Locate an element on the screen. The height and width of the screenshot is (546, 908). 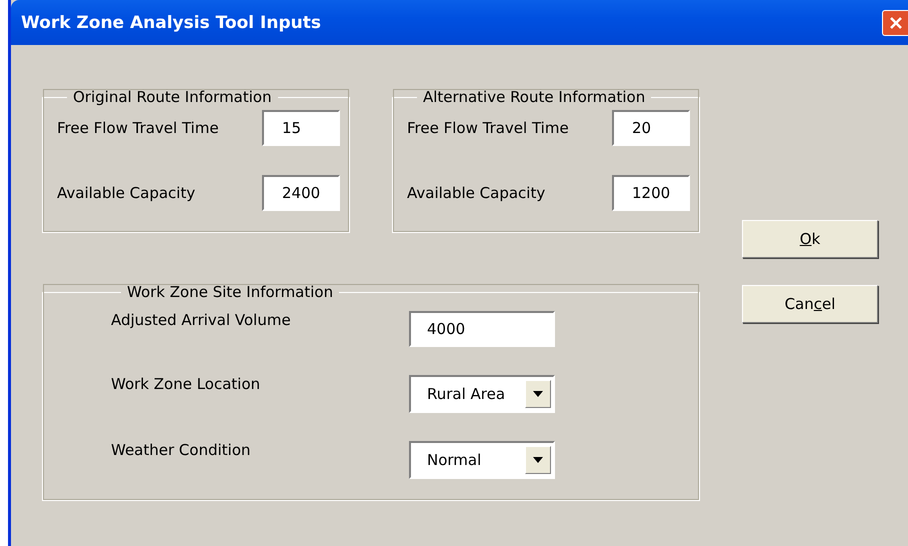
close-icon is located at coordinates (896, 22).